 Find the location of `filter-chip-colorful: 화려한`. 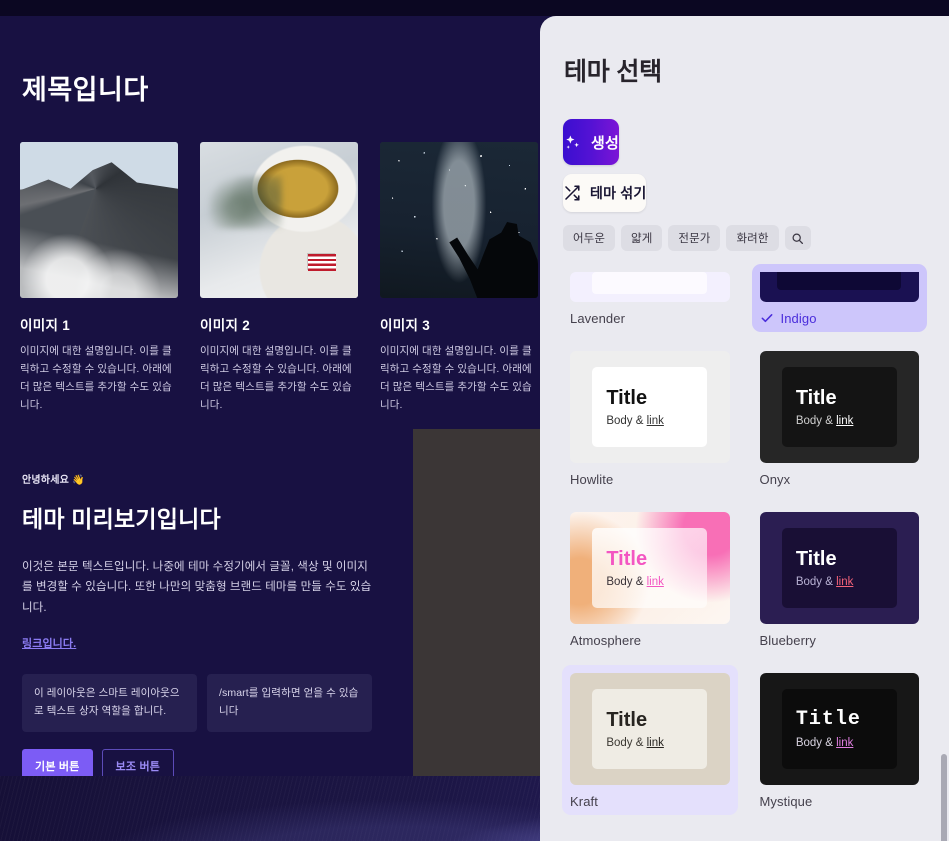

filter-chip-colorful: 화려한 is located at coordinates (752, 238).